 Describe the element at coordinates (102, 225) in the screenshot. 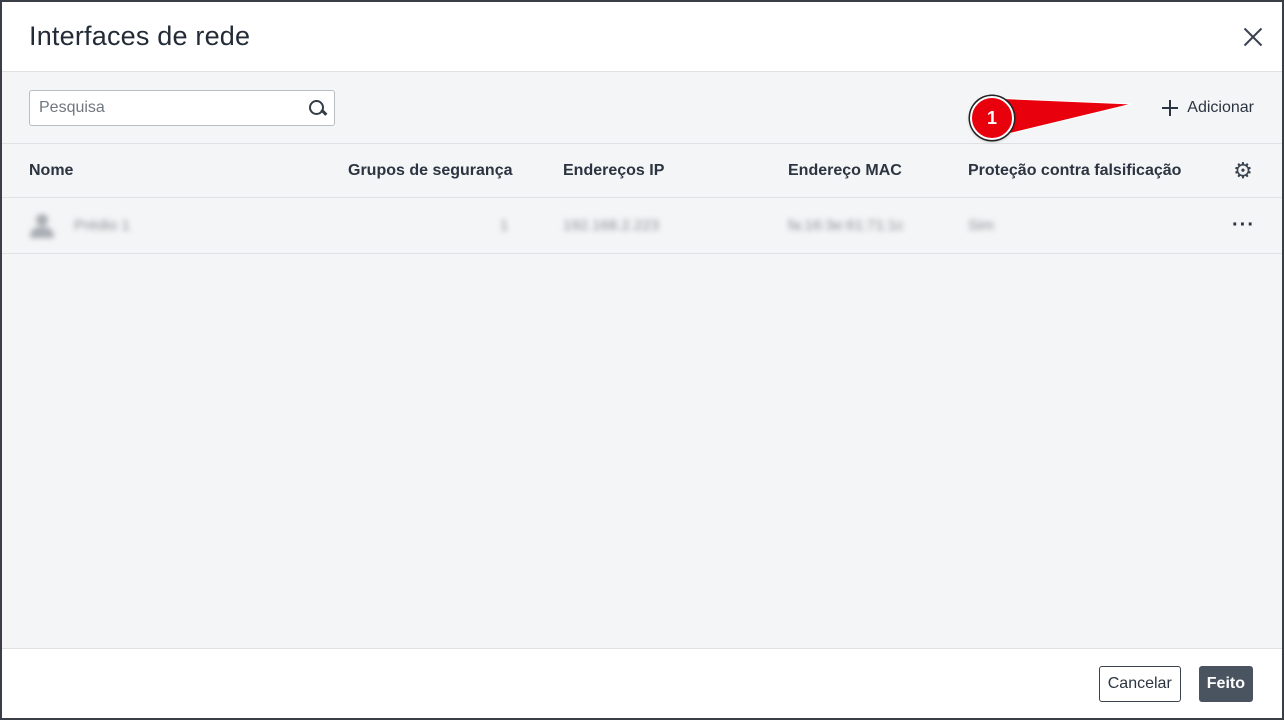

I see `row-name: Prédio 1` at that location.